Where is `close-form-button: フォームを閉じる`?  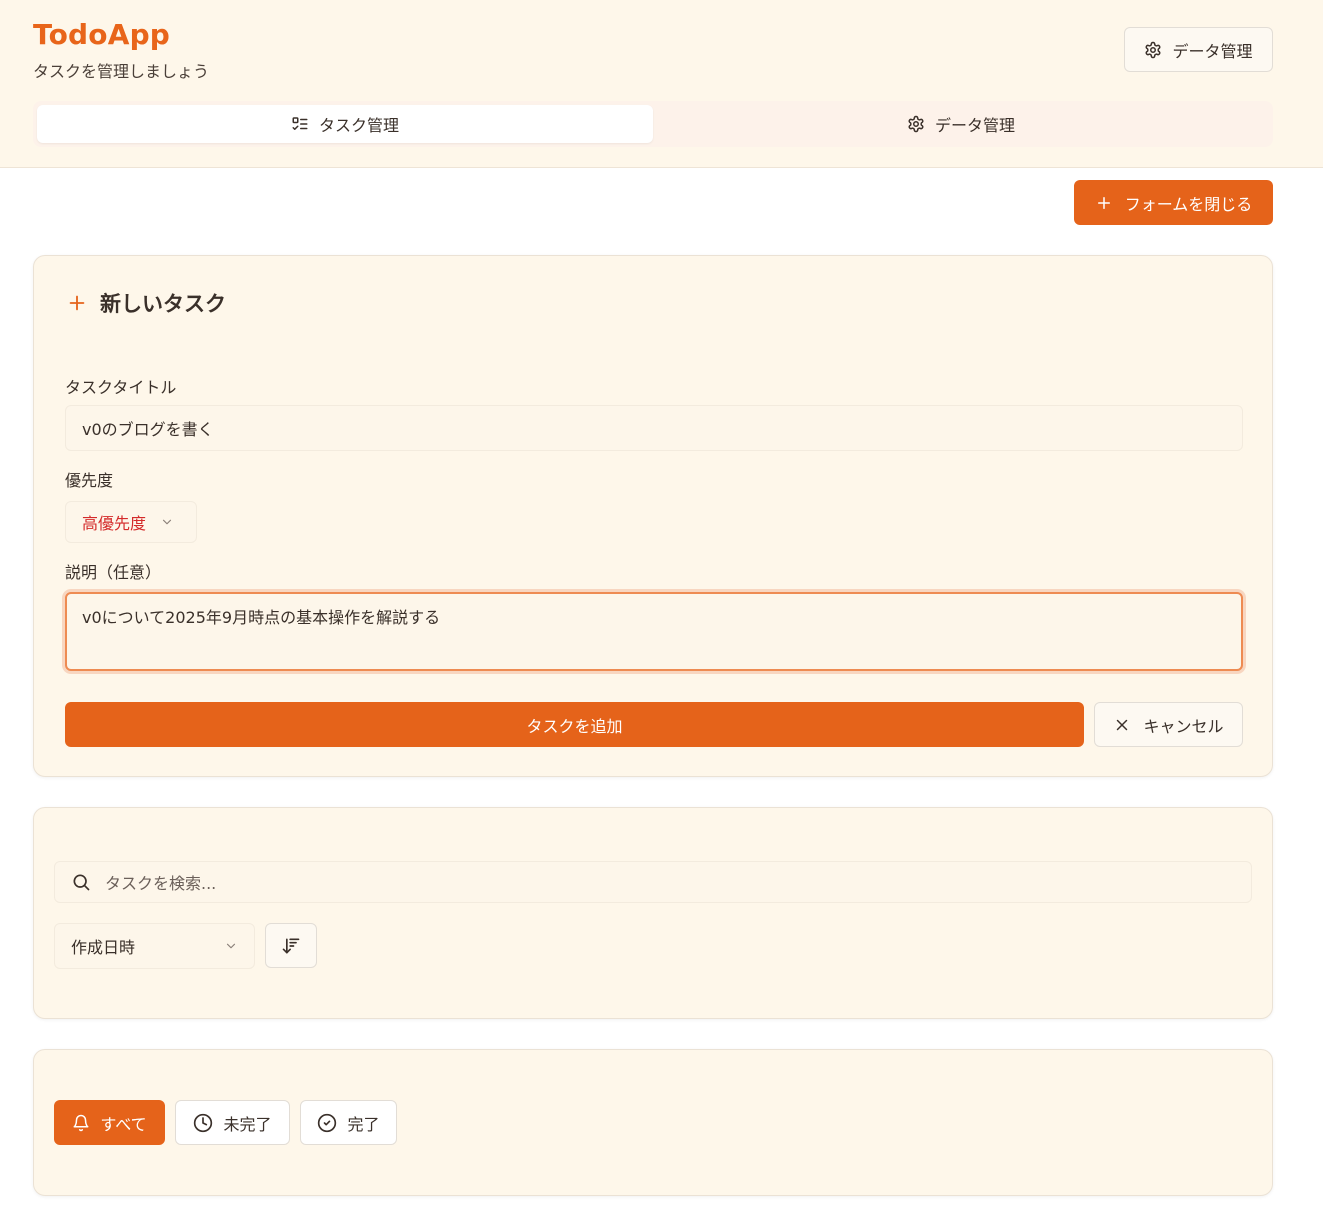 close-form-button: フォームを閉じる is located at coordinates (1173, 202).